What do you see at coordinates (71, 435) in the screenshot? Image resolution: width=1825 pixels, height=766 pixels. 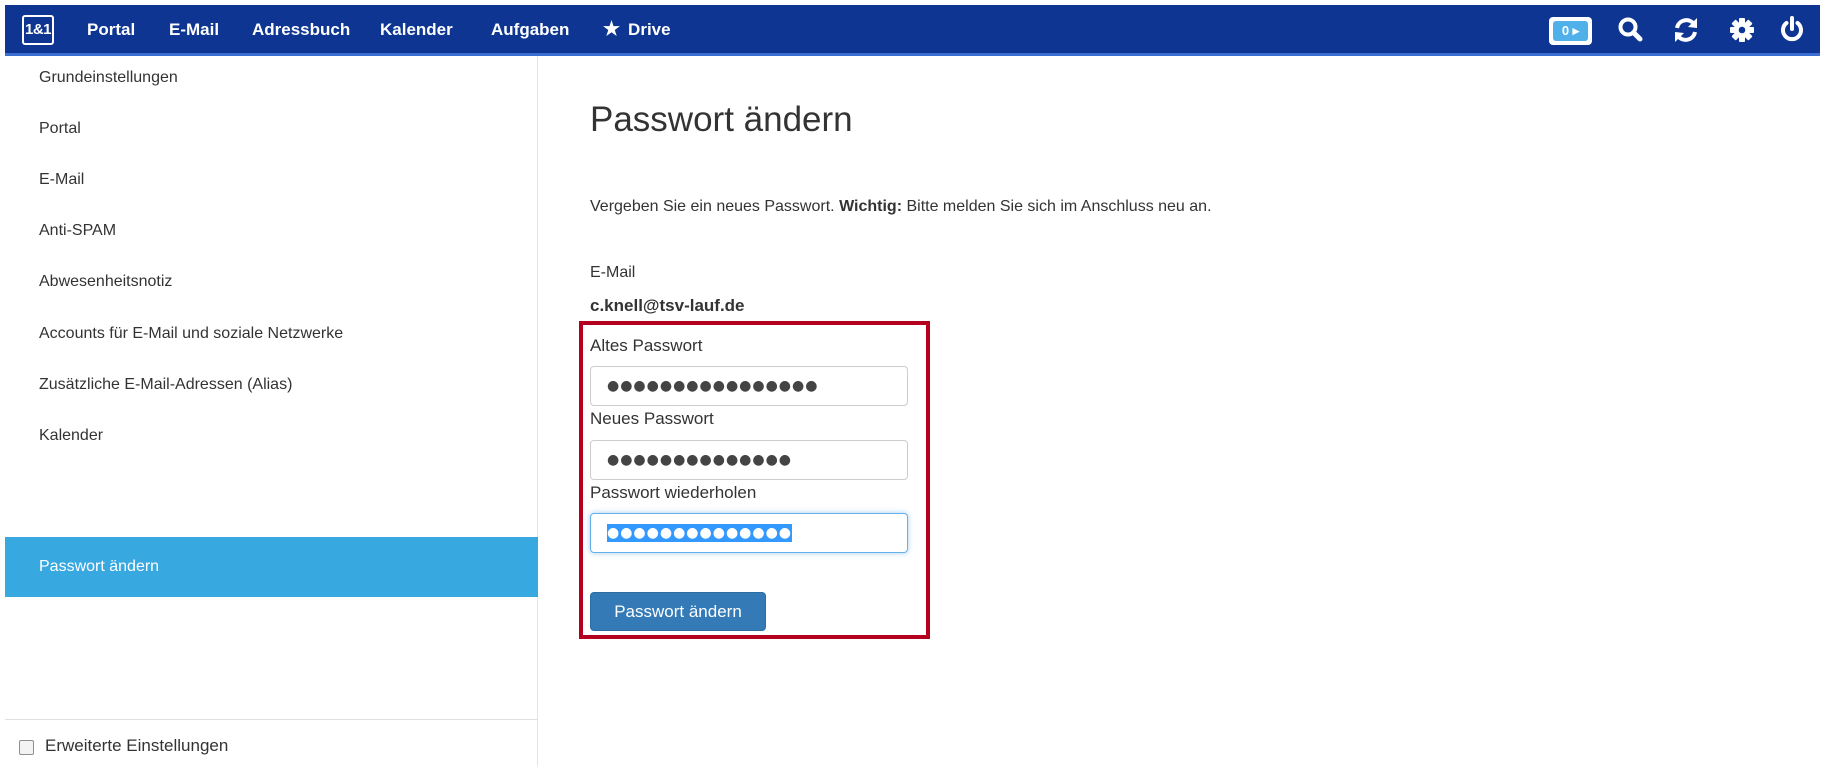 I see `sidebar-item-label: Kalender` at bounding box center [71, 435].